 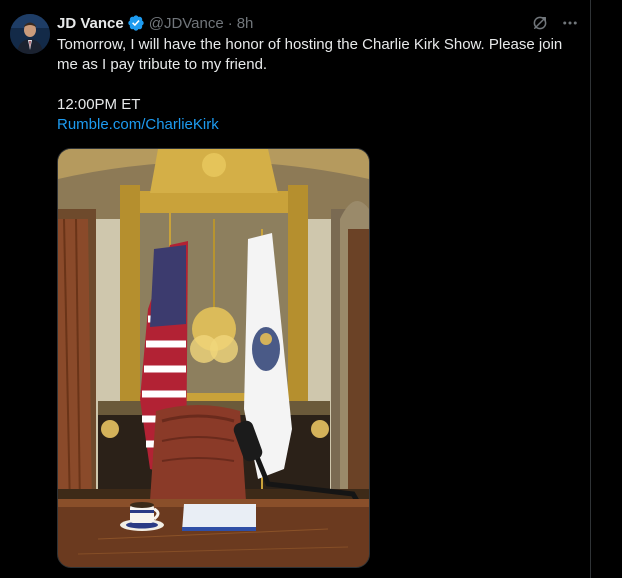 What do you see at coordinates (30, 34) in the screenshot?
I see `avatar` at bounding box center [30, 34].